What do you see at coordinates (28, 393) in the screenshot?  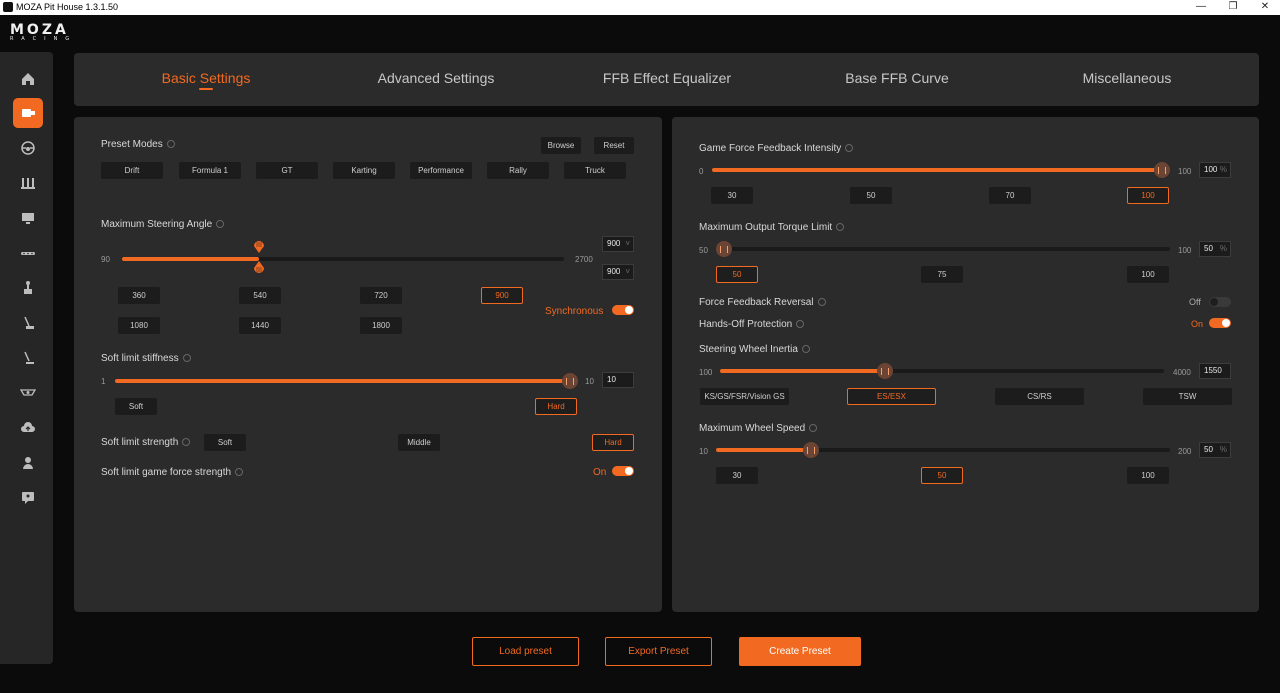 I see `hub-icon` at bounding box center [28, 393].